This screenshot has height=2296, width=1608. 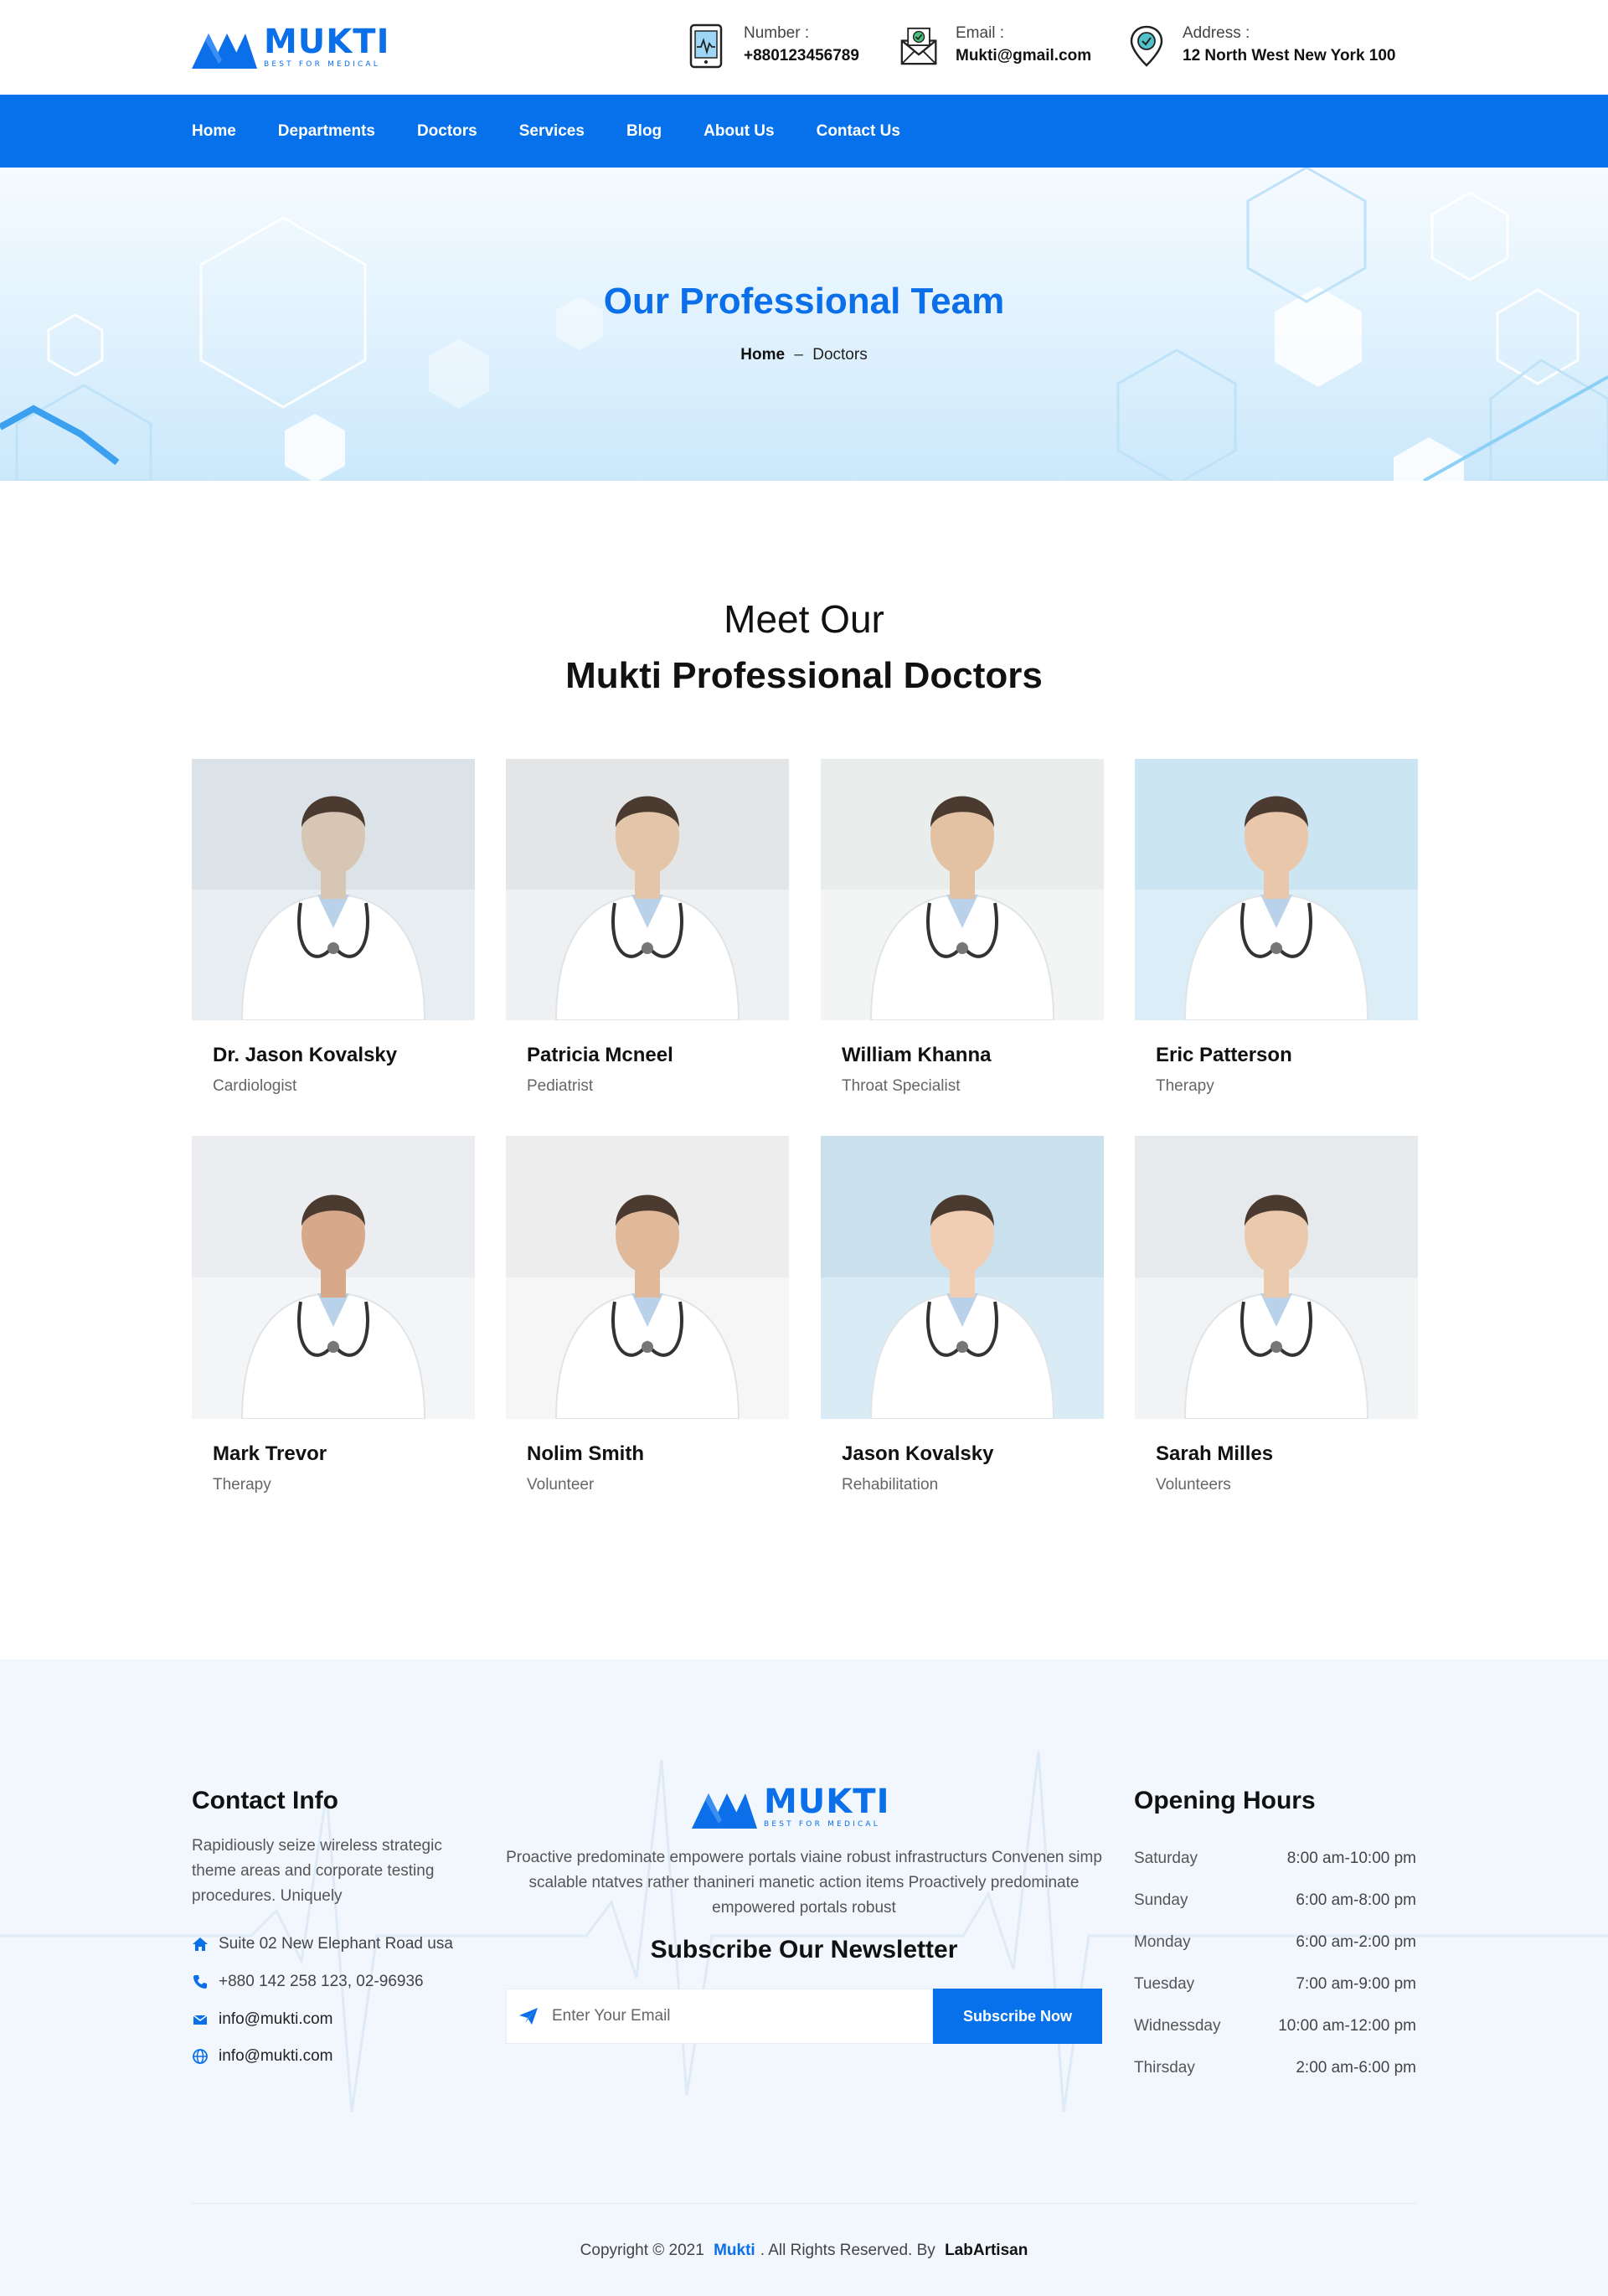 I want to click on opening-hours-row: Widnessday 10:00 am-12:00 pm, so click(x=1275, y=2026).